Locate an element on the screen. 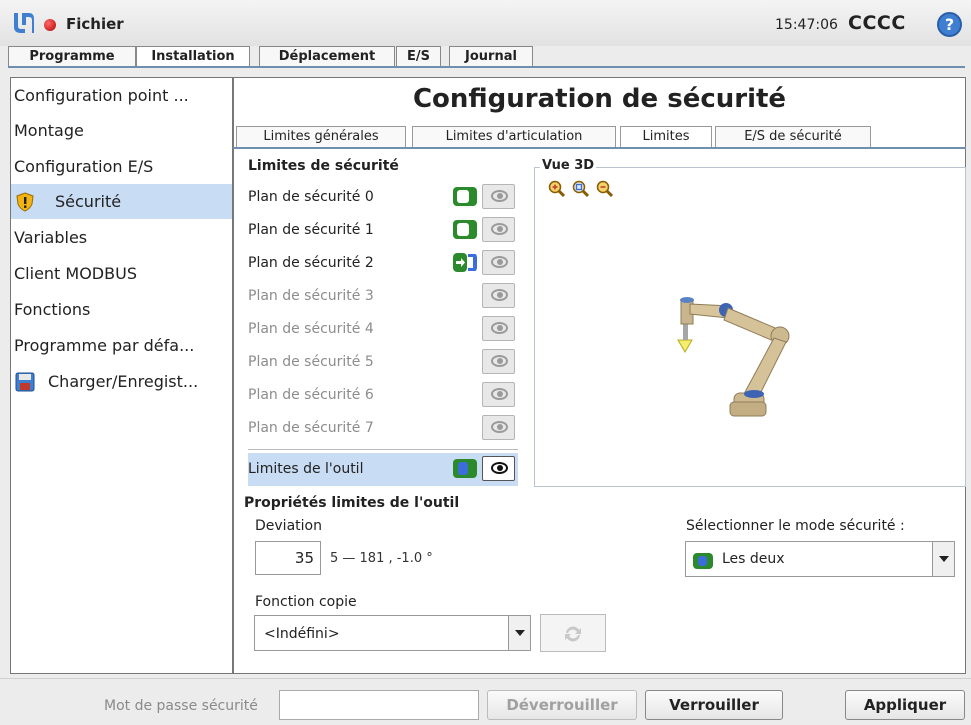 The height and width of the screenshot is (725, 971). safety-plane-label: Plan de sécurité 5 is located at coordinates (311, 362).